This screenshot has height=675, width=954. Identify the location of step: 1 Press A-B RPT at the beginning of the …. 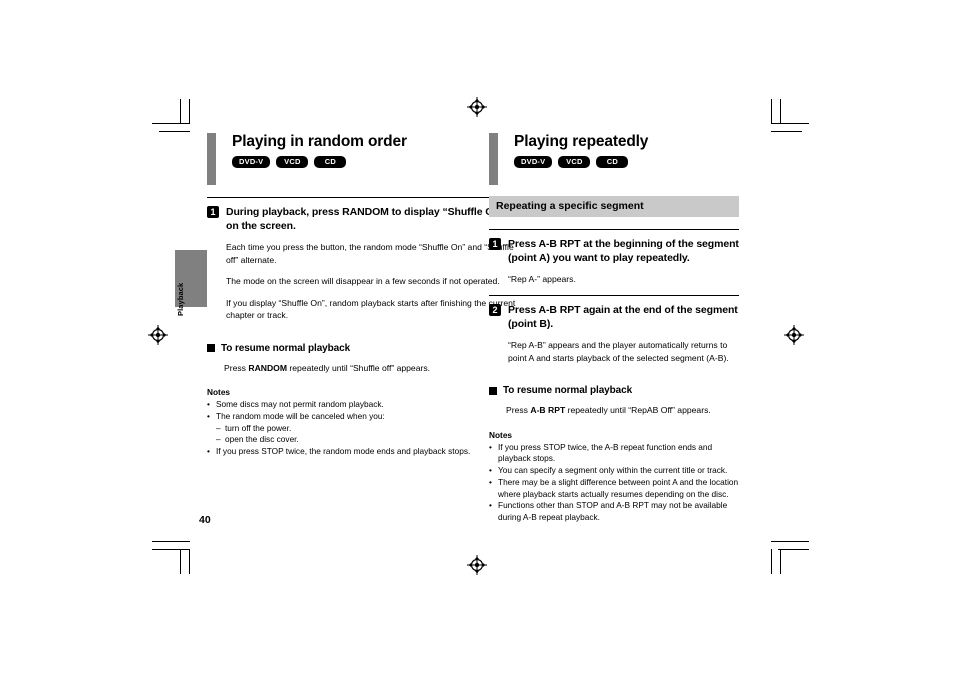
(614, 262).